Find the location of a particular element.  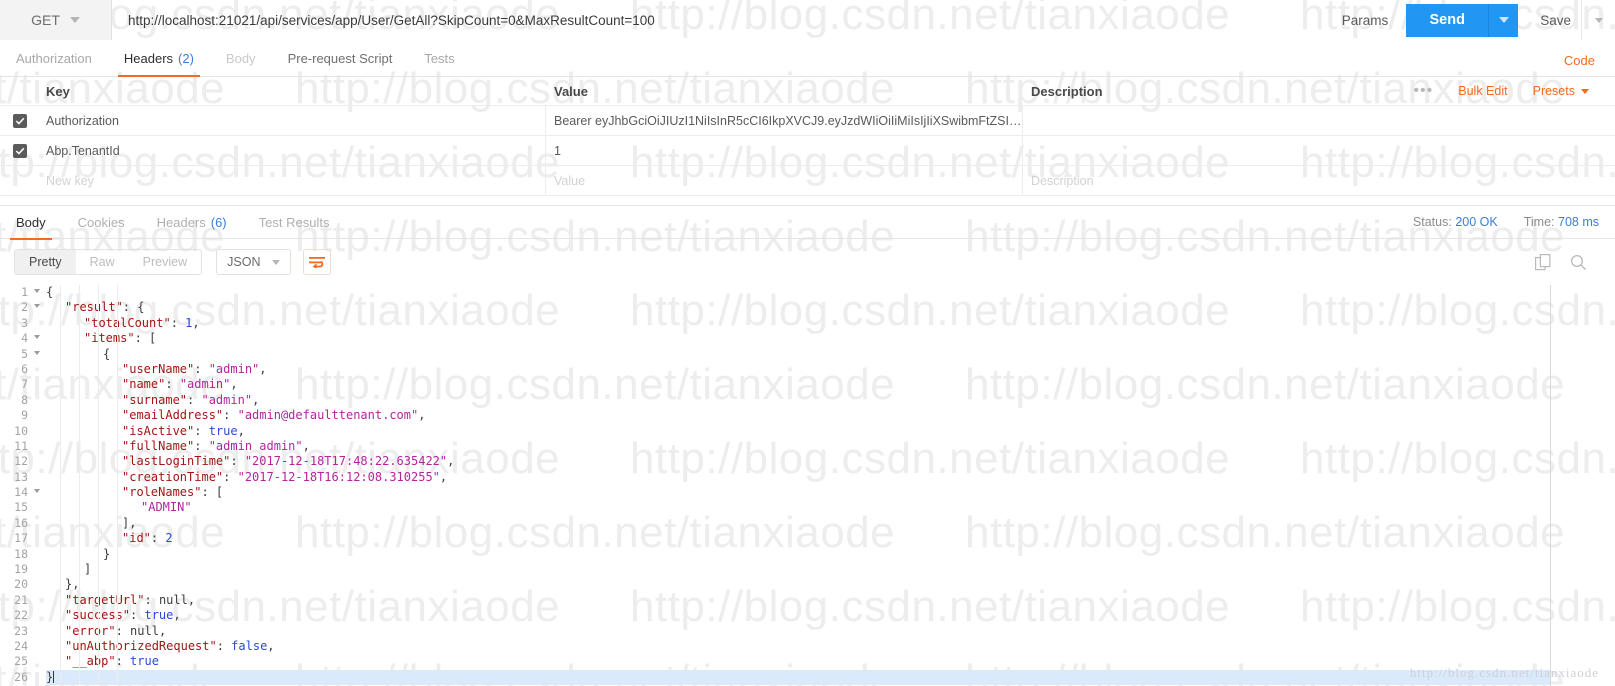

line-number: 14 is located at coordinates (21, 492).